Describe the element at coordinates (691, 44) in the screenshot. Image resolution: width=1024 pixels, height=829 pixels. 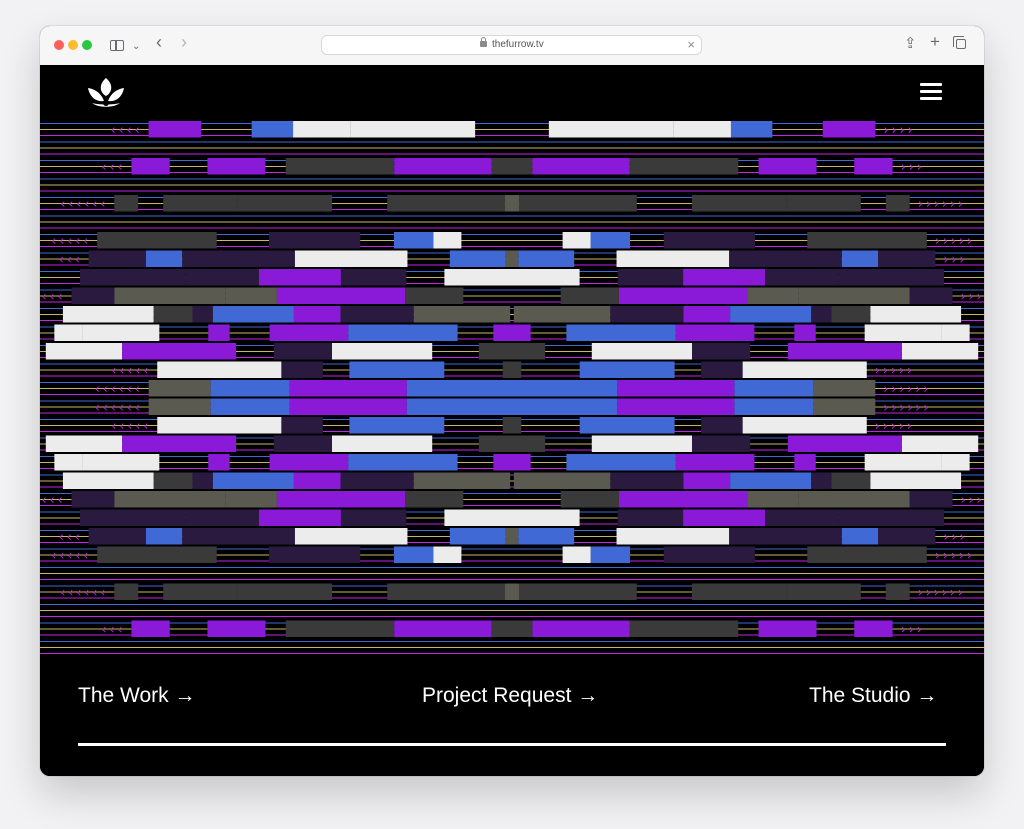
I see `close-icon: ×` at that location.